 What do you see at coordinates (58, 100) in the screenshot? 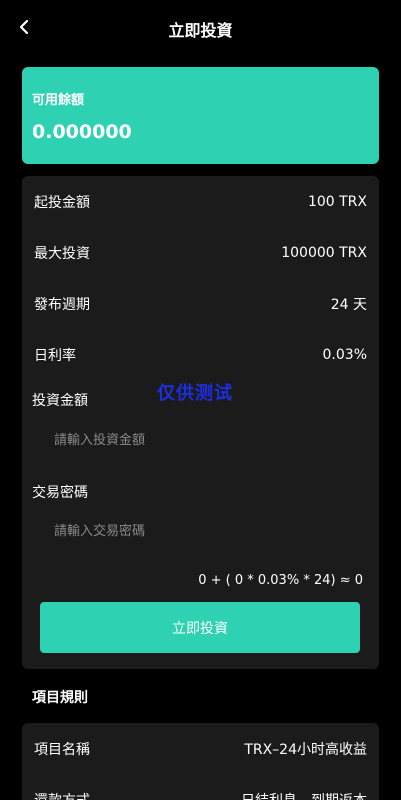
I see `balance-label: 可用餘額` at bounding box center [58, 100].